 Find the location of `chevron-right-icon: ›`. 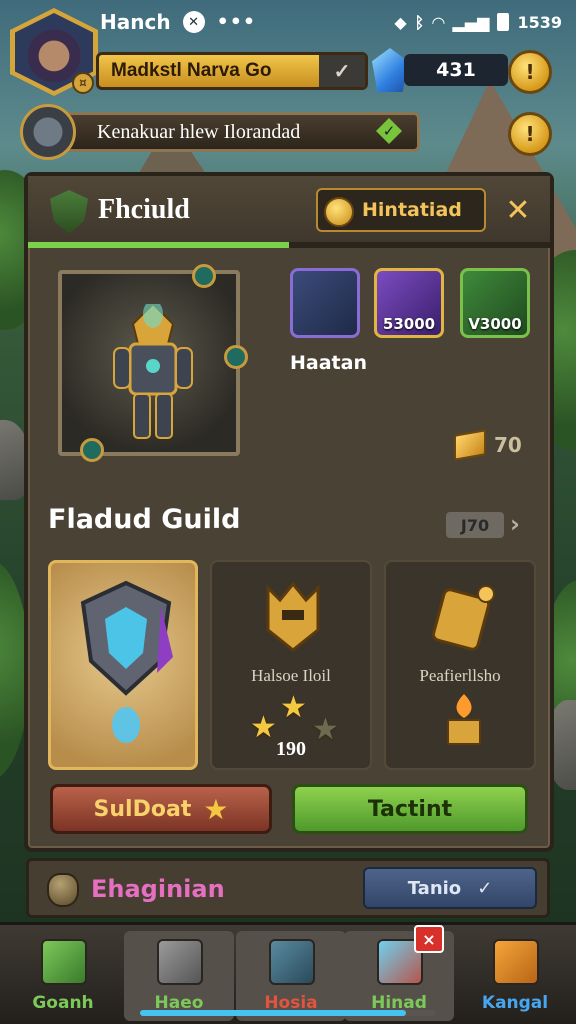

chevron-right-icon: › is located at coordinates (515, 524).